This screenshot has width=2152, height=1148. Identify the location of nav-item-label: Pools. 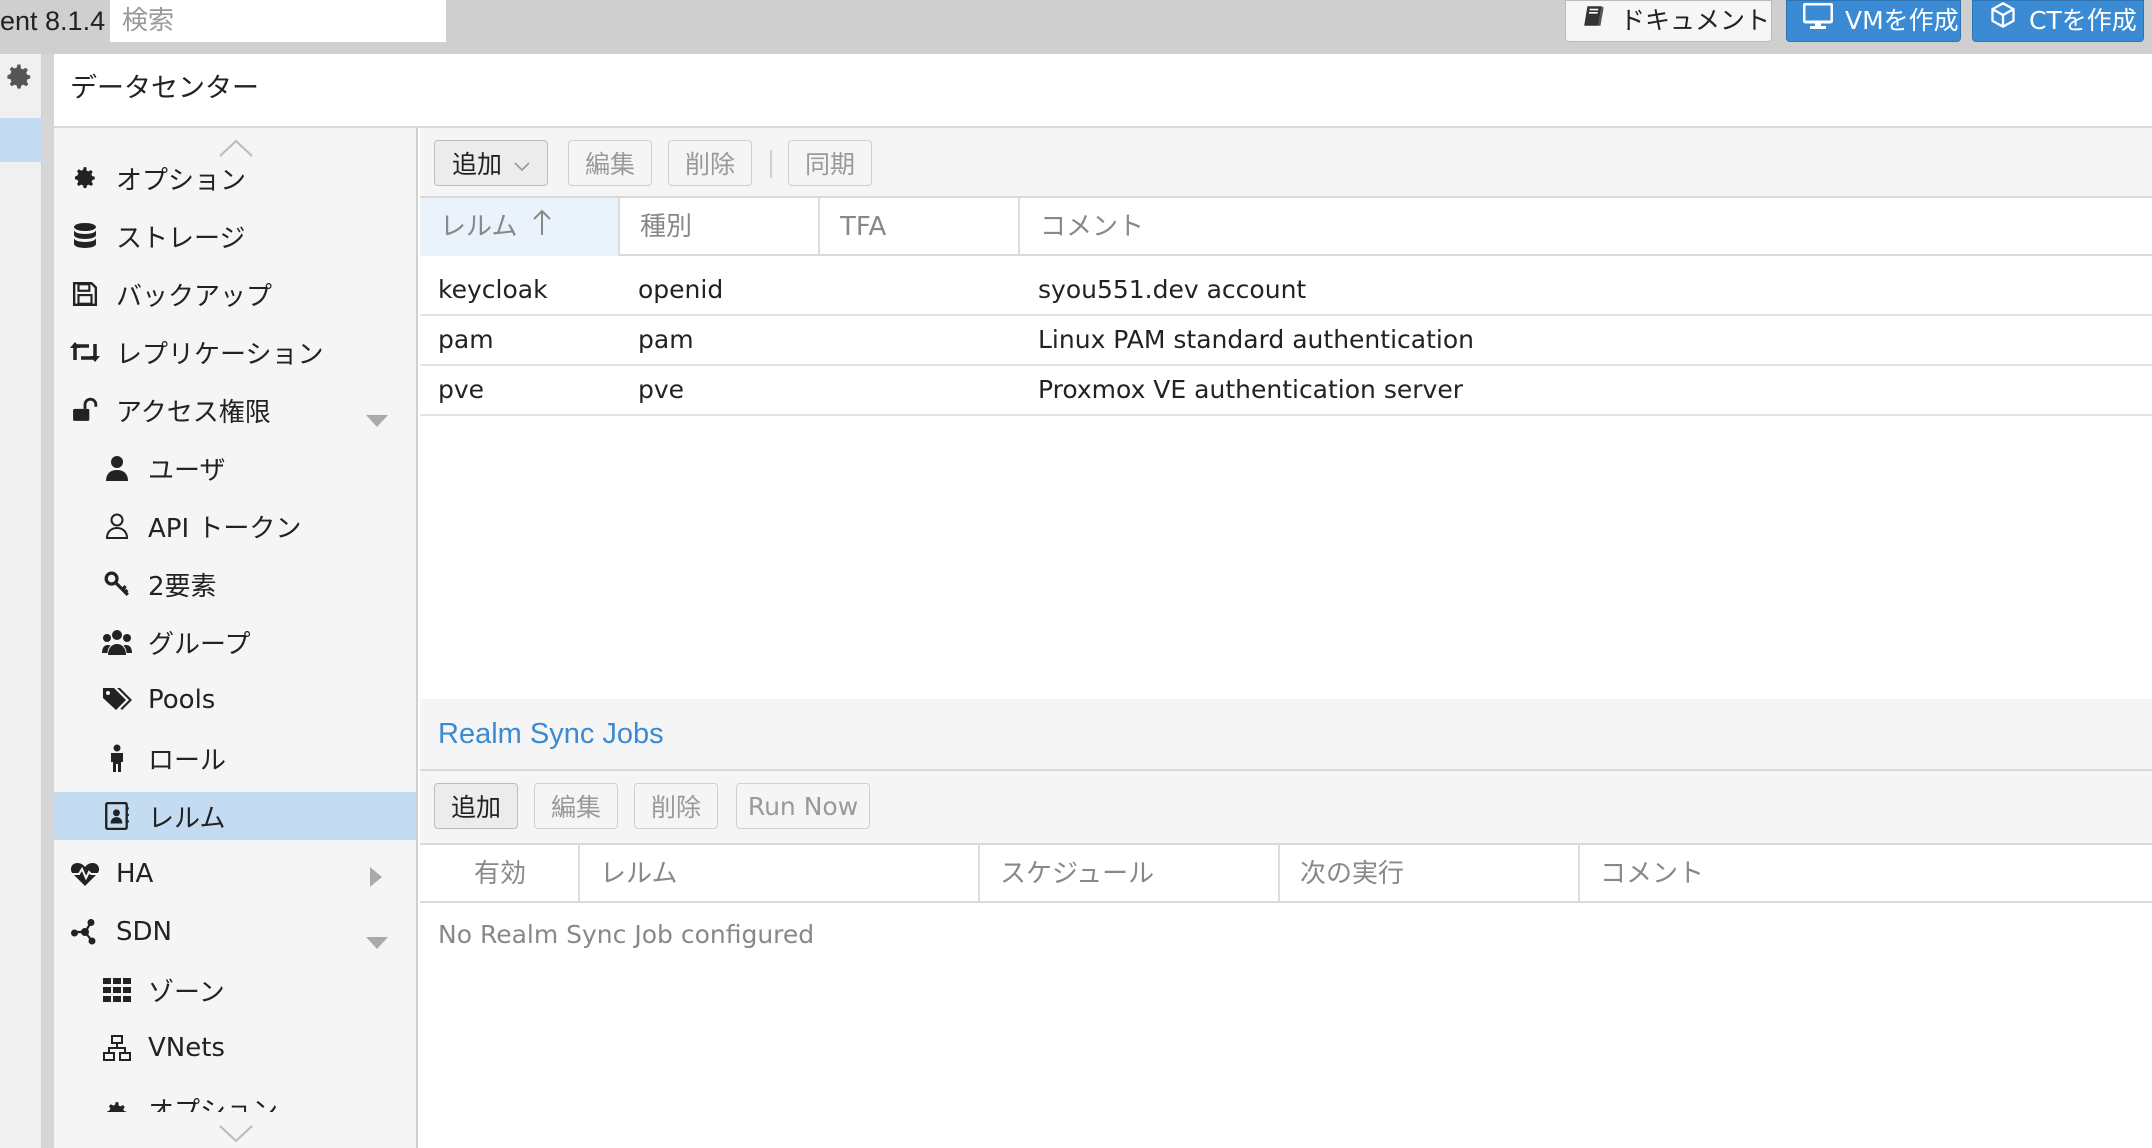
(182, 700).